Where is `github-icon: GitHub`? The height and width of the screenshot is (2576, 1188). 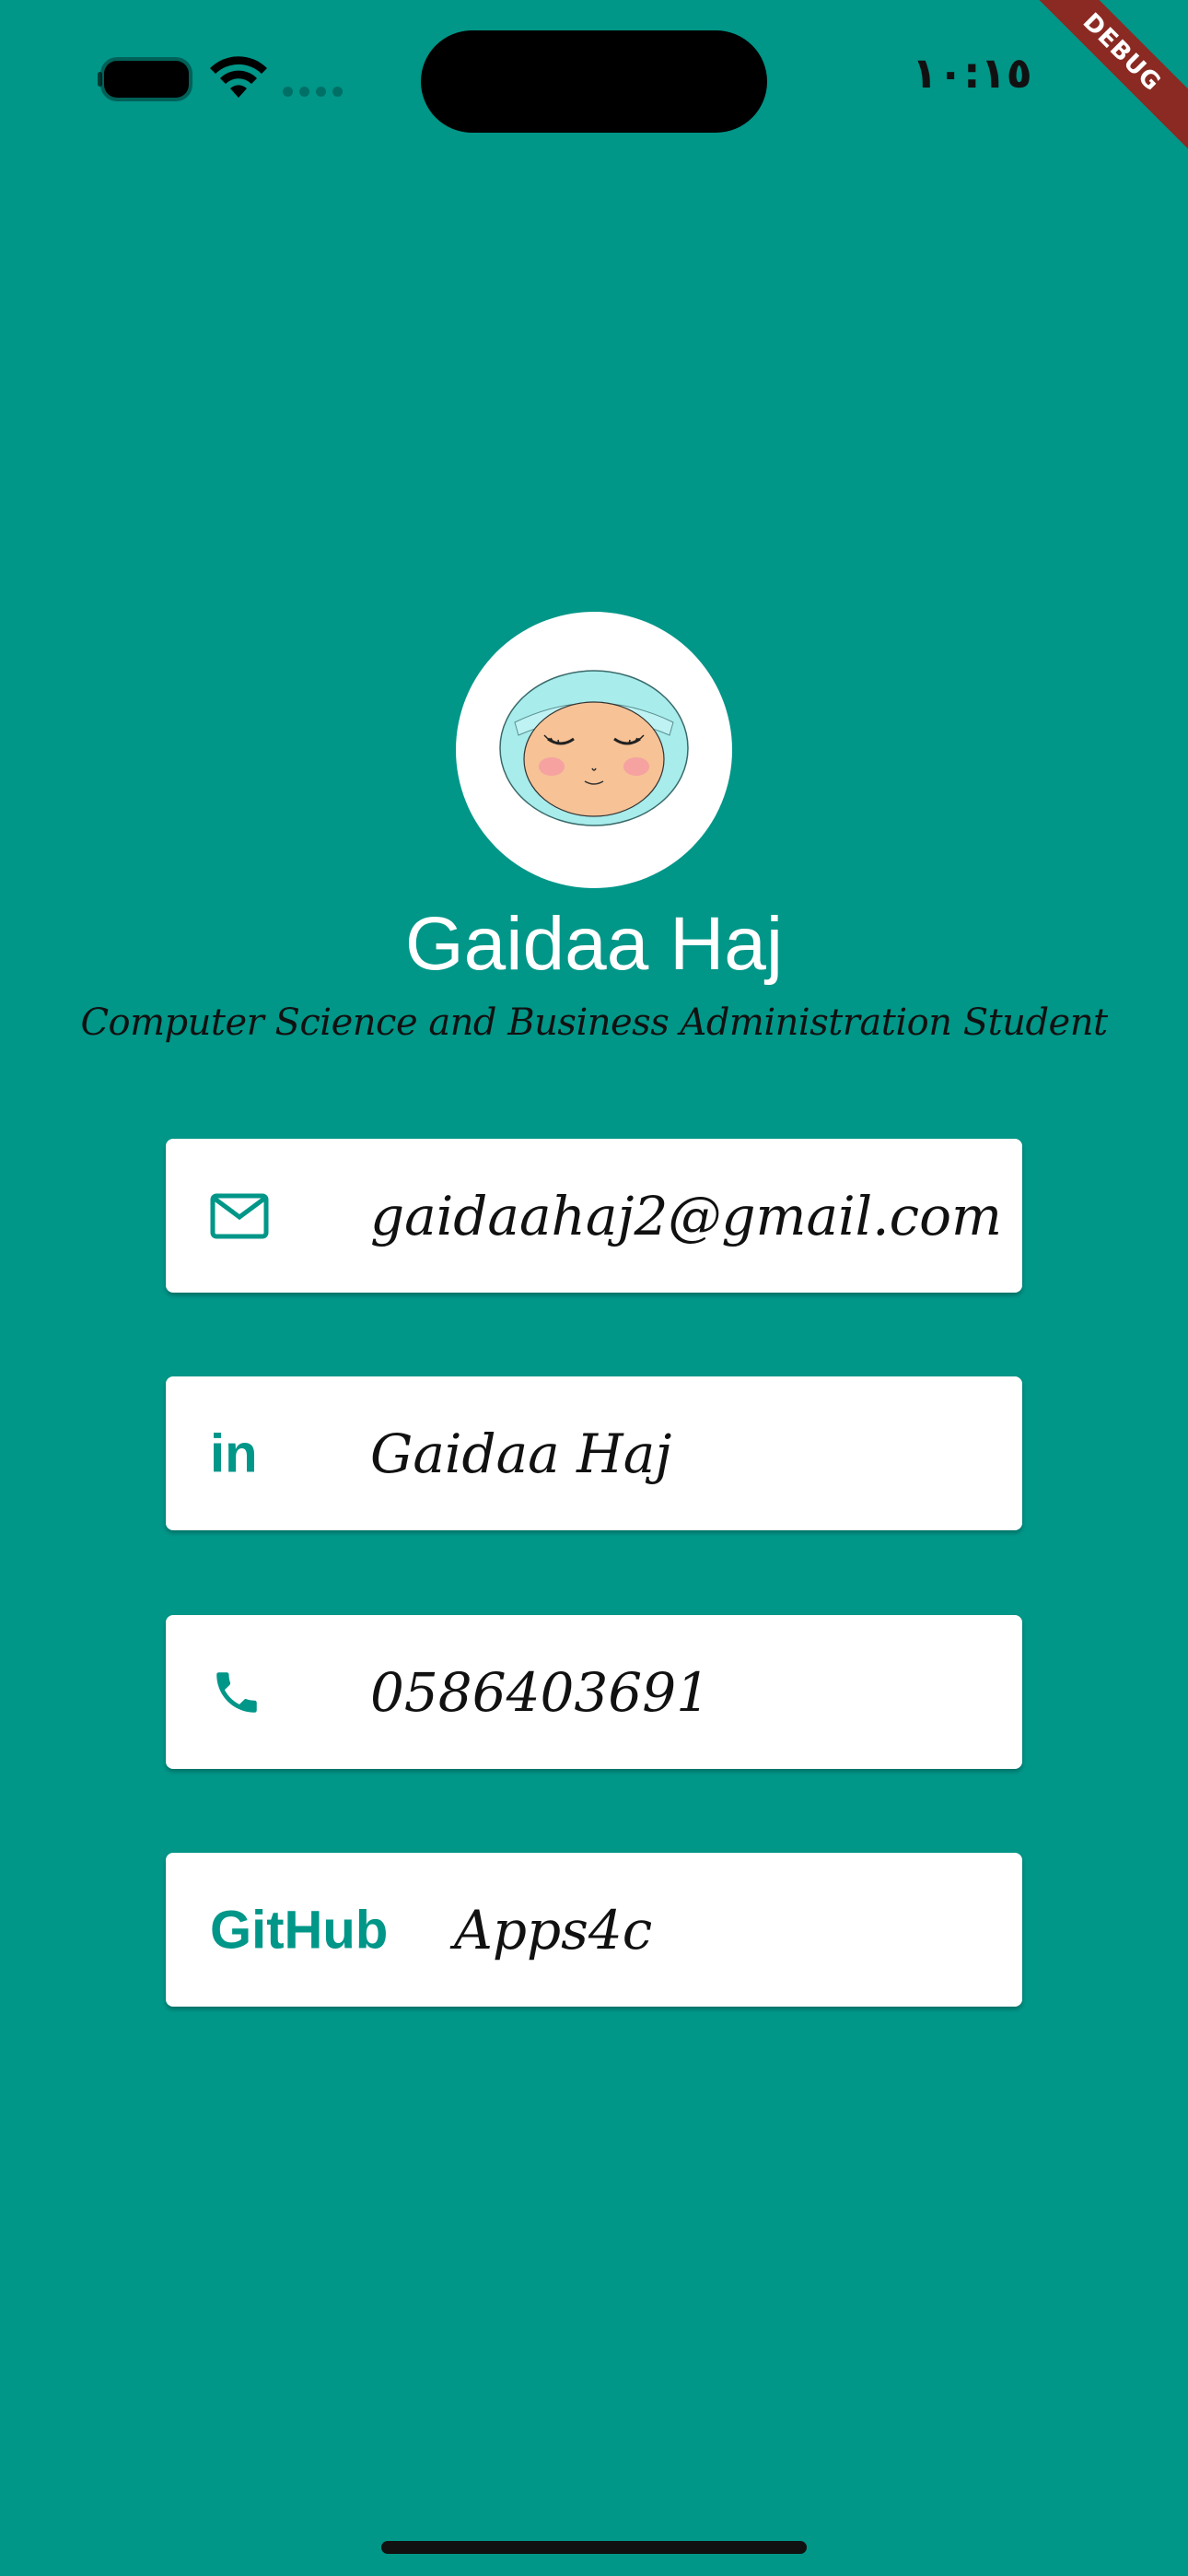 github-icon: GitHub is located at coordinates (299, 1930).